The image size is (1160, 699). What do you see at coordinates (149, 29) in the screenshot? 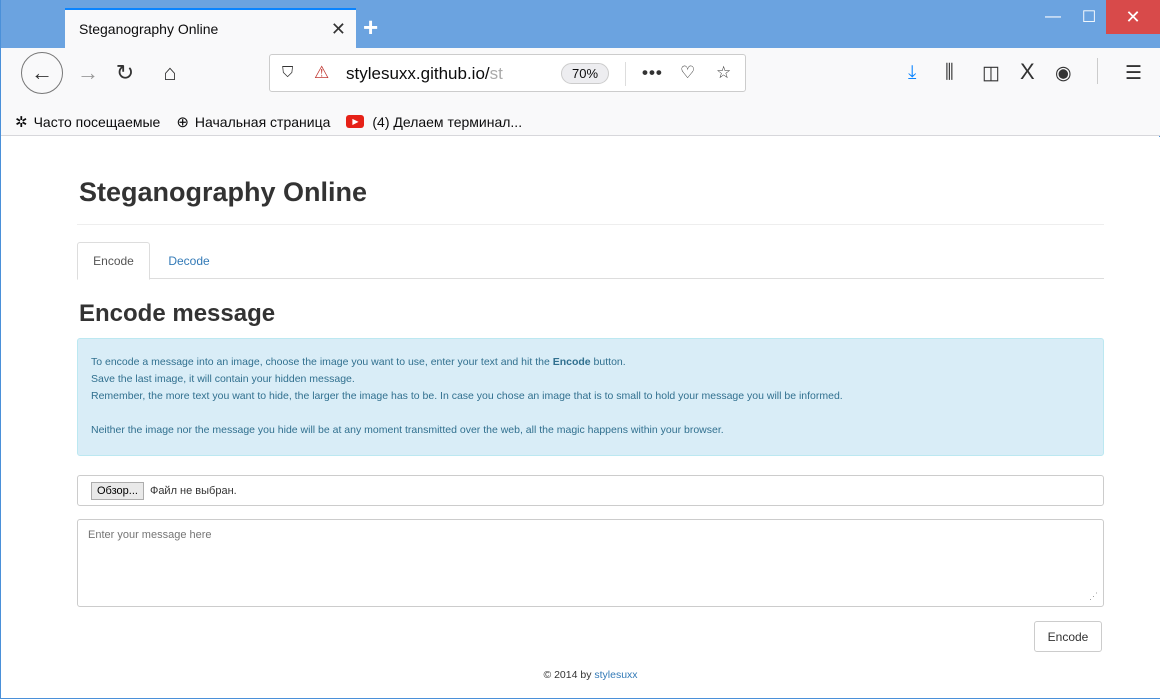
I see `tab-title: Steganography Online` at bounding box center [149, 29].